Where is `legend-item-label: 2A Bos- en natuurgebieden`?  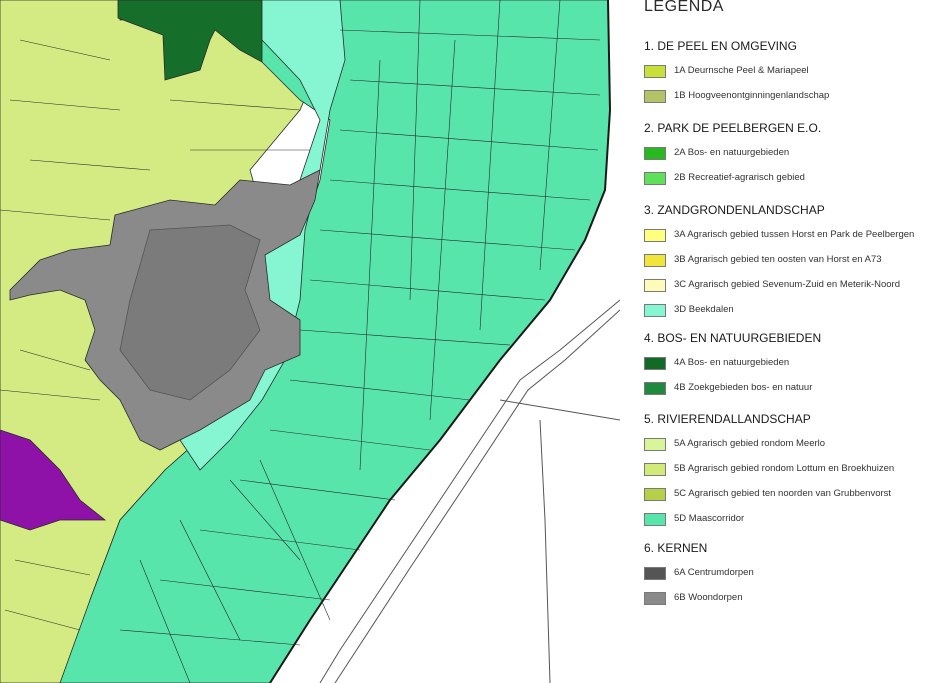
legend-item-label: 2A Bos- en natuurgebieden is located at coordinates (732, 152).